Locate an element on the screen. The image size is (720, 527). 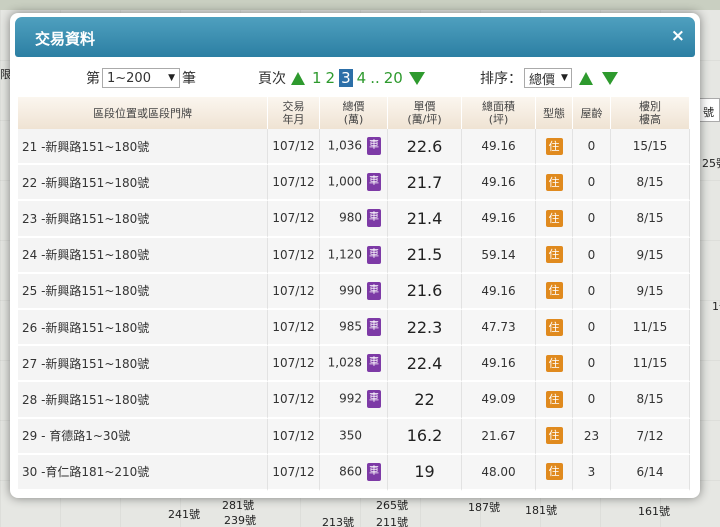
total-price-cell: 1,120 車 is located at coordinates (354, 255).